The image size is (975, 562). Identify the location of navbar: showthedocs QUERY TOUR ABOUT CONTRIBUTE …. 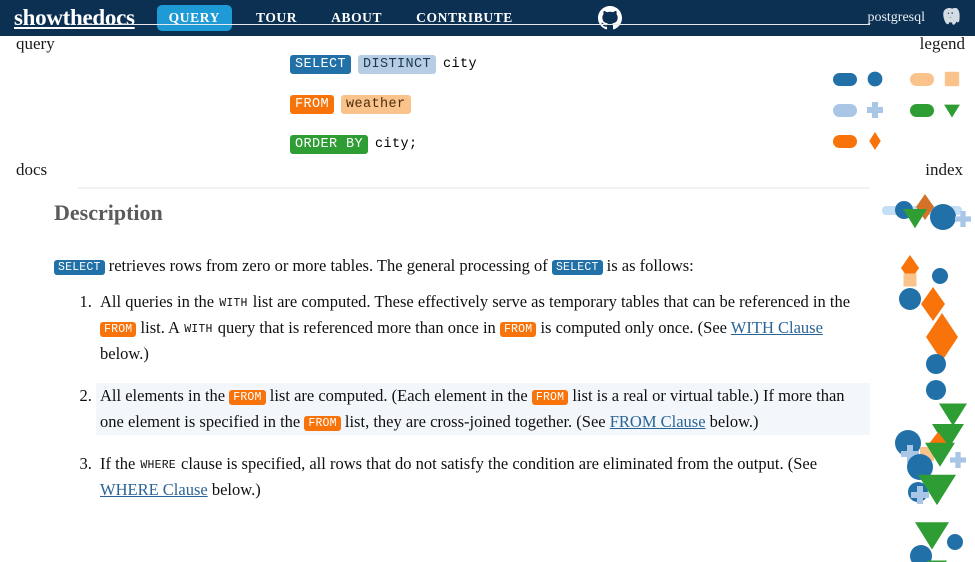
(487, 18).